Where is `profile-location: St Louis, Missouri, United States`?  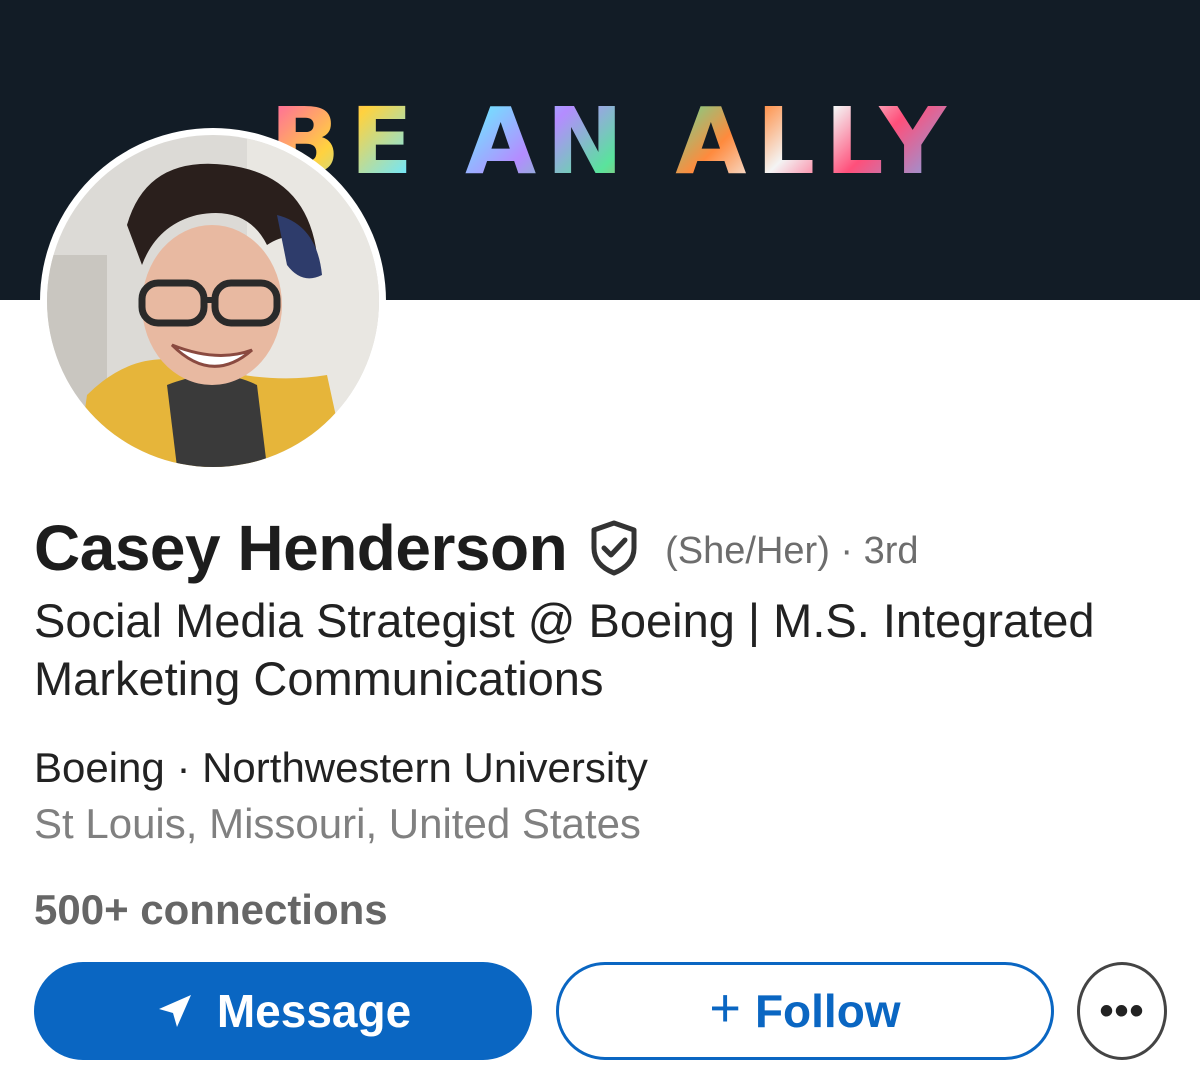 profile-location: St Louis, Missouri, United States is located at coordinates (337, 823).